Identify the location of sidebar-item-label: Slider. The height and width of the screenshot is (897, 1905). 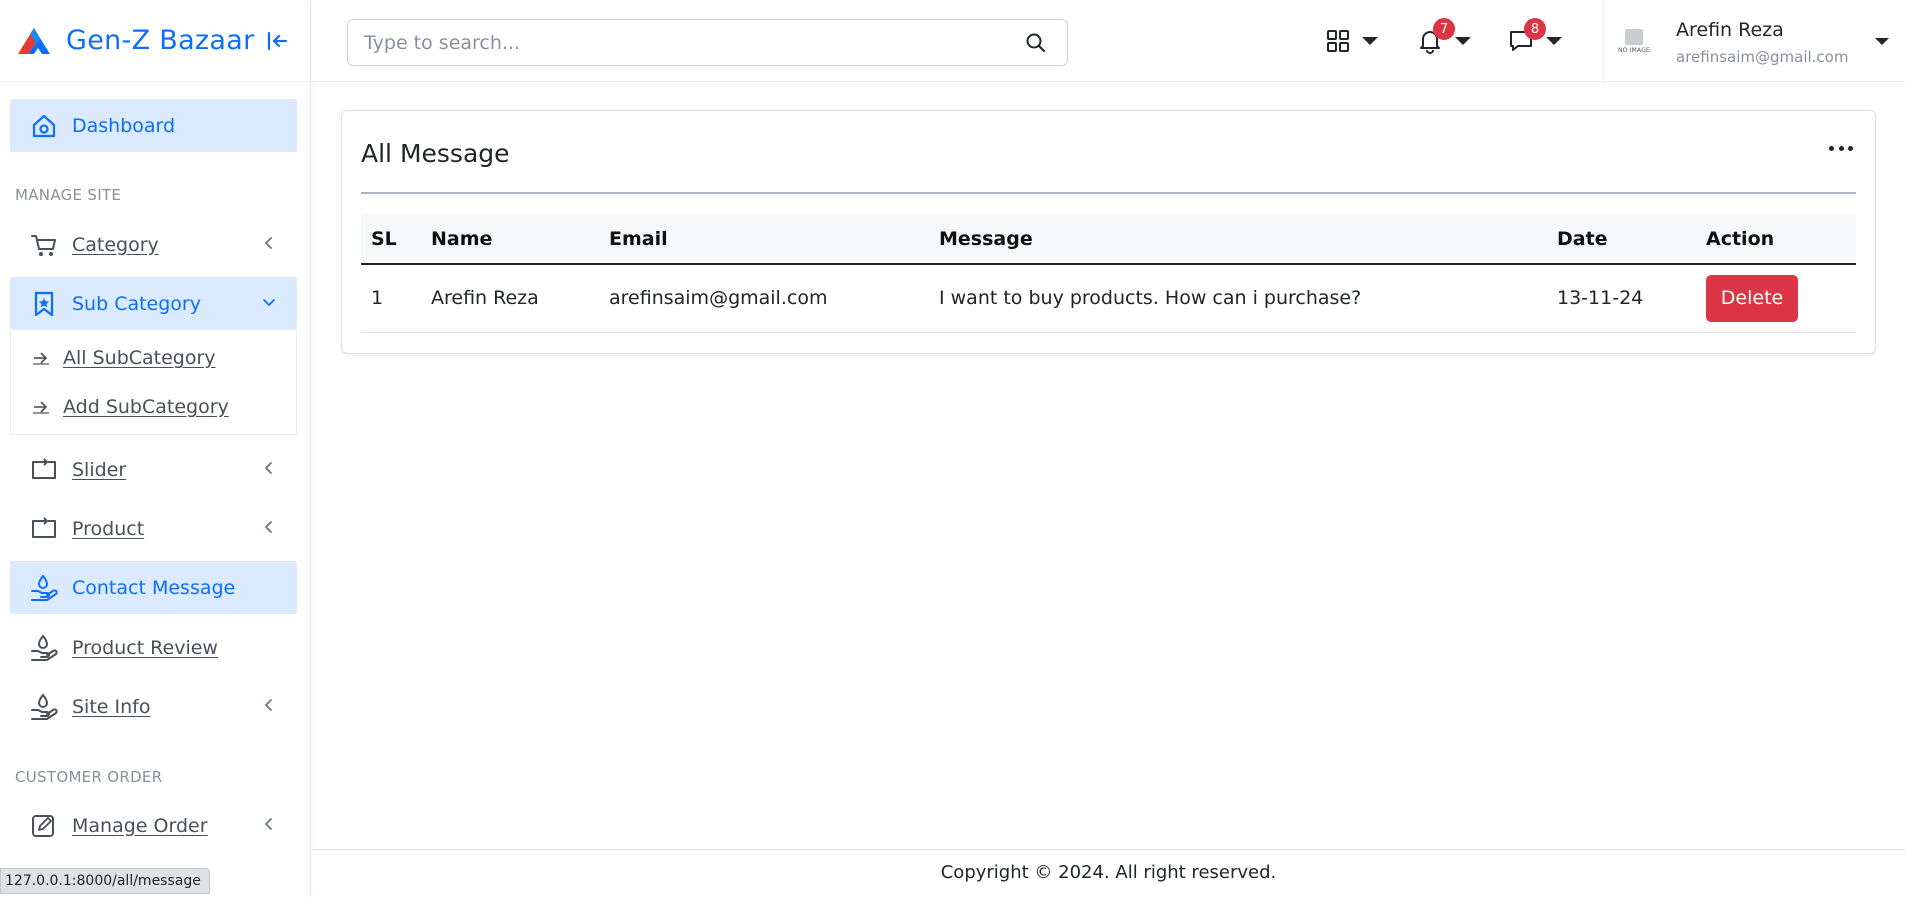
(99, 469).